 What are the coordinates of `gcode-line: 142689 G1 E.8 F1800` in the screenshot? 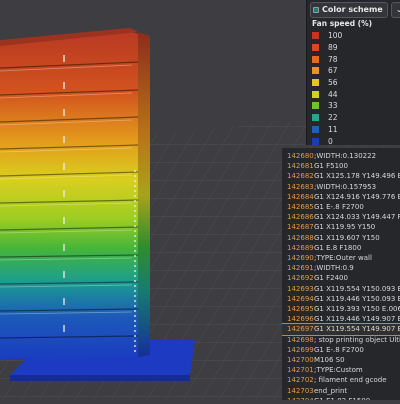 It's located at (341, 248).